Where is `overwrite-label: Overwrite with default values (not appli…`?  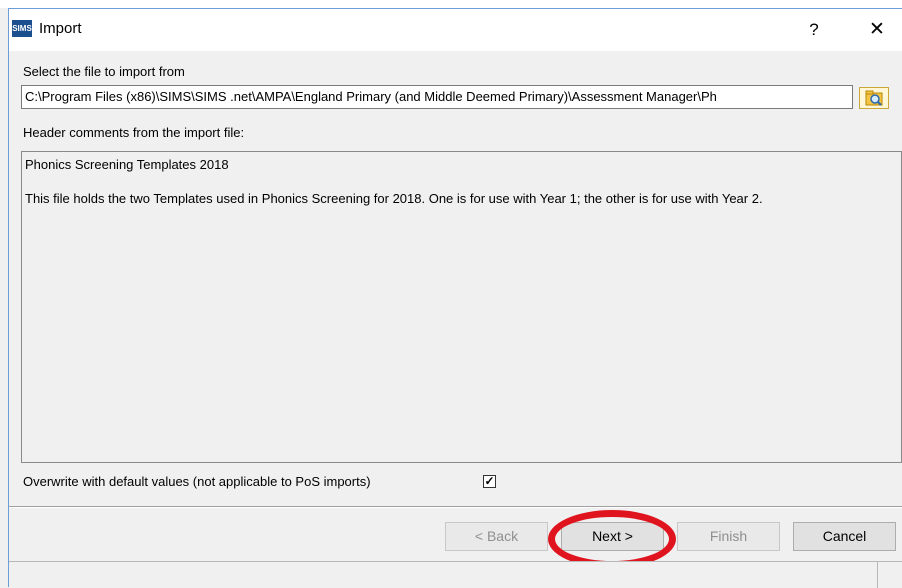 overwrite-label: Overwrite with default values (not appli… is located at coordinates (197, 481).